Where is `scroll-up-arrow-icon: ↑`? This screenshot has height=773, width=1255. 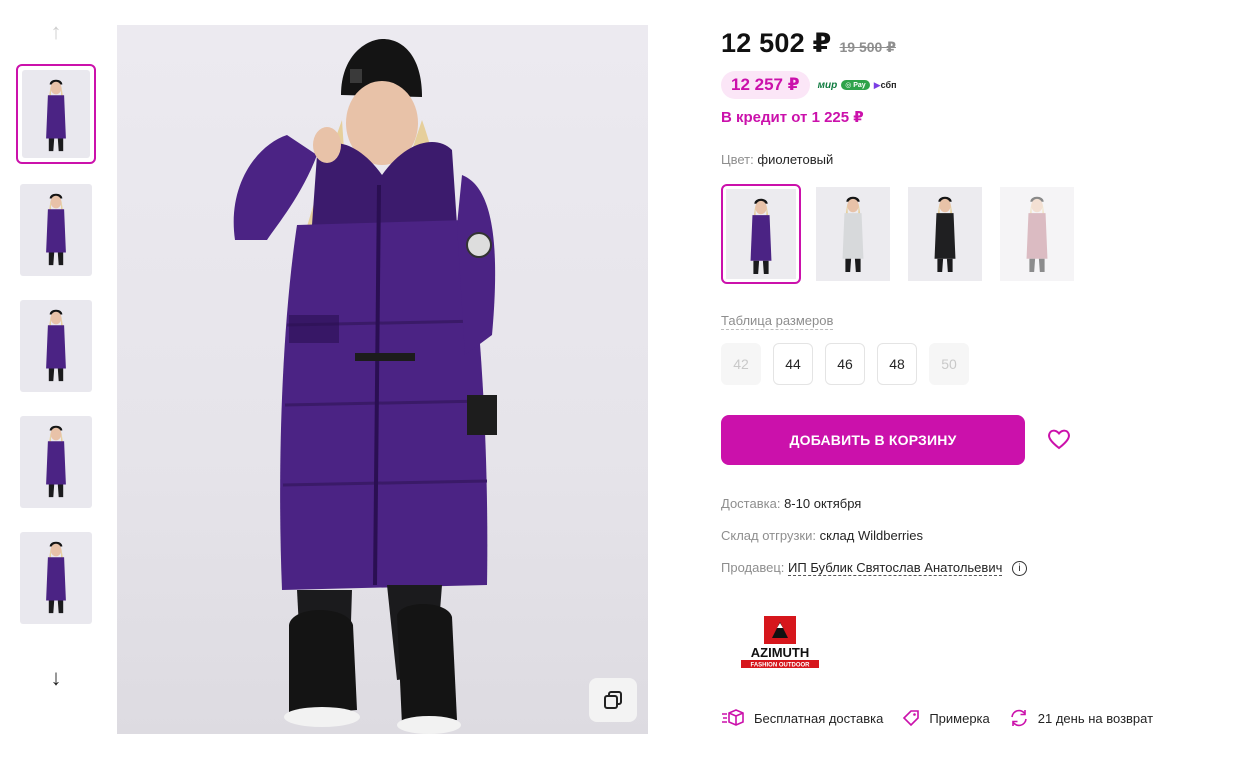
scroll-up-arrow-icon: ↑ is located at coordinates (56, 32).